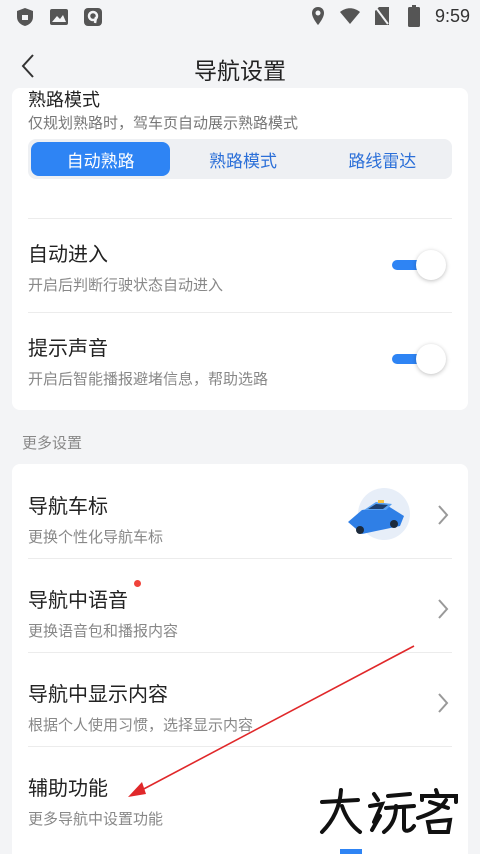  I want to click on accessibility-desc: 更多导航中设置功能, so click(96, 819).